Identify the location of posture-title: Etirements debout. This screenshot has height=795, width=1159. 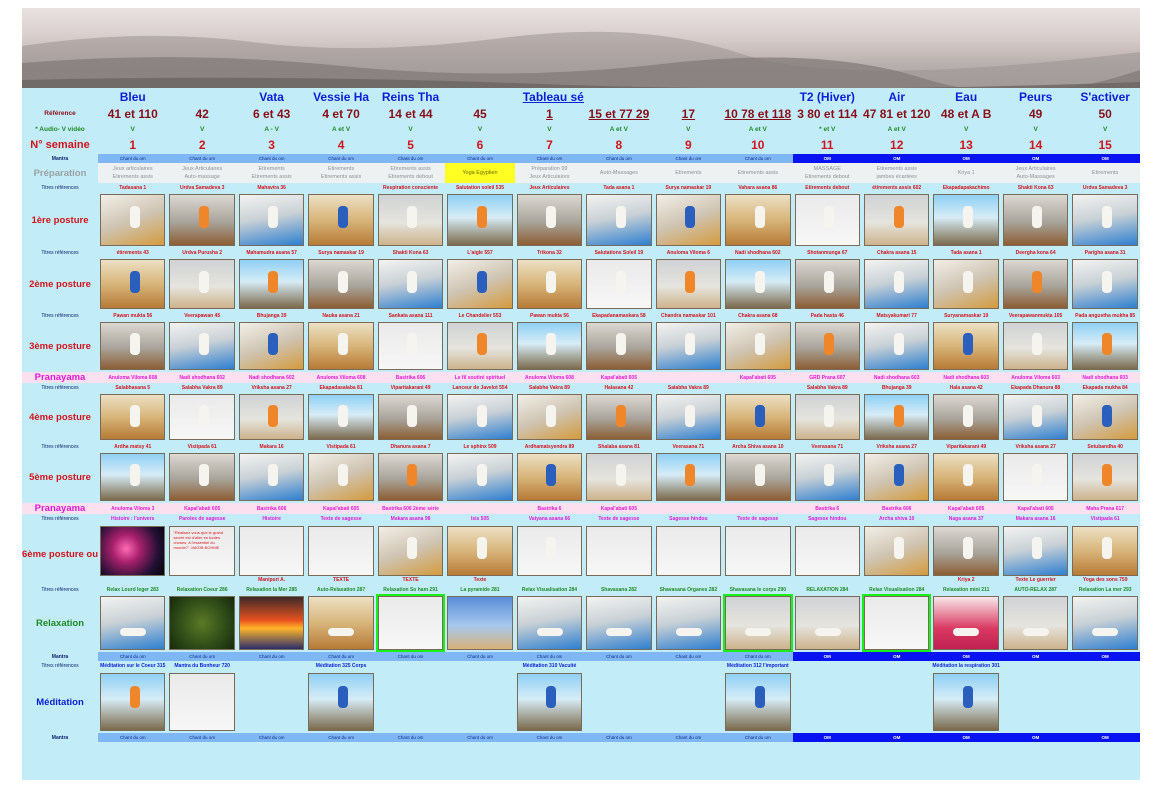
(827, 187).